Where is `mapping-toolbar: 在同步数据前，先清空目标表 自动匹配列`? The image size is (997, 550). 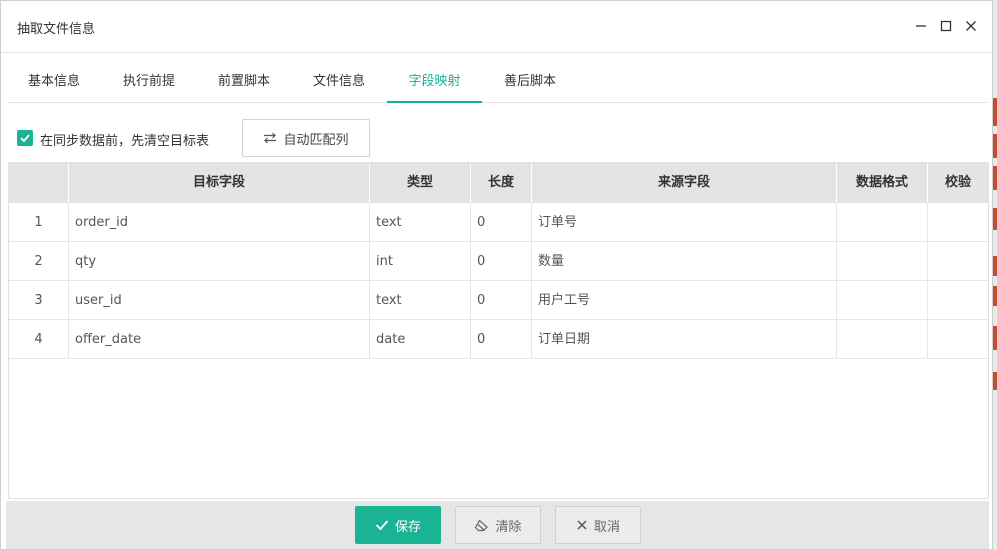
mapping-toolbar: 在同步数据前，先清空目标表 自动匹配列 is located at coordinates (498, 138).